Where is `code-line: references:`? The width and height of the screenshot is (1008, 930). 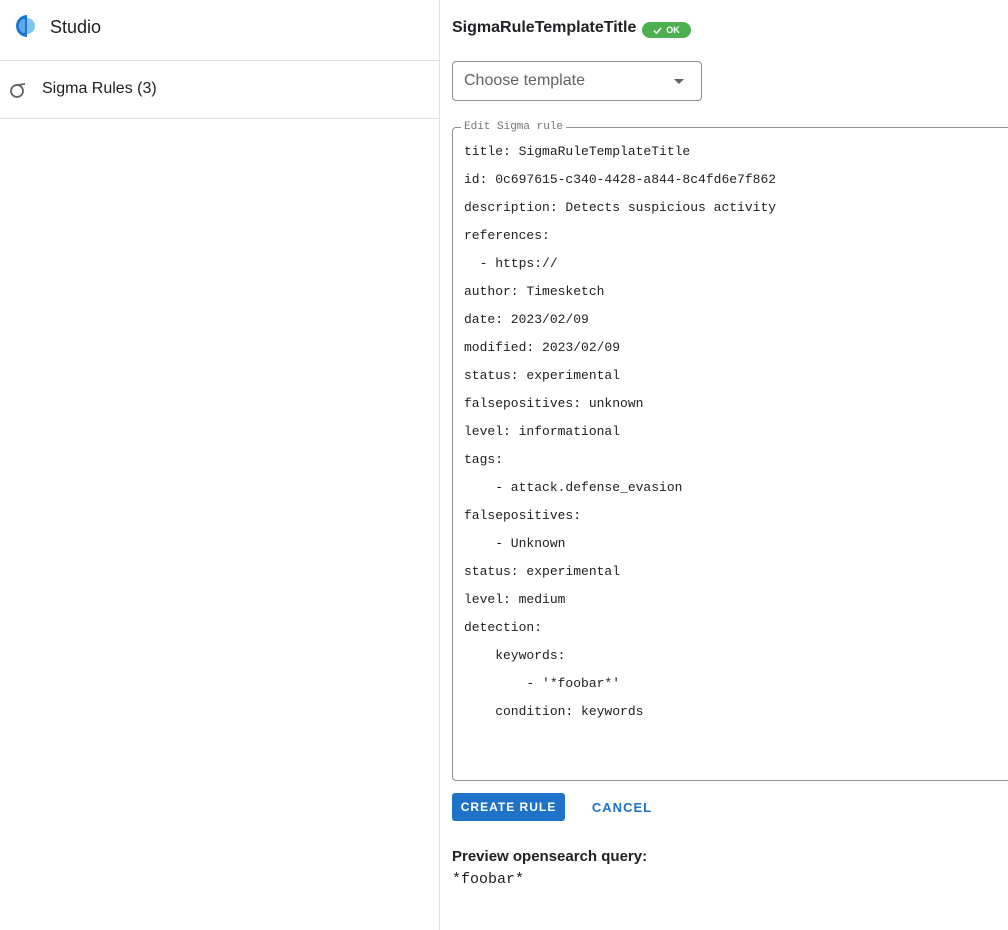
code-line: references: is located at coordinates (507, 235).